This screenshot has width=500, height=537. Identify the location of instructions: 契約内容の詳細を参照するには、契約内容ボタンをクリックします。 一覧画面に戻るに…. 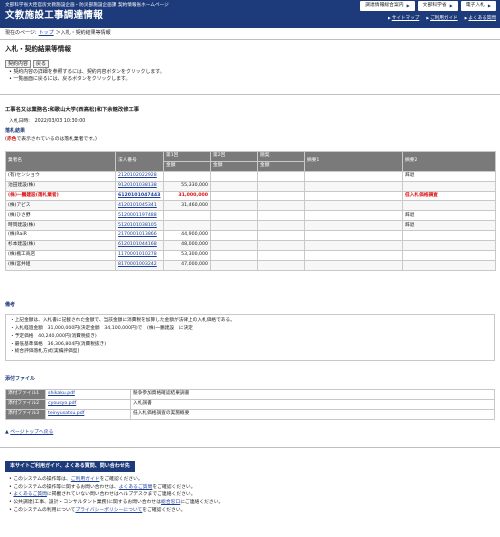
(86, 75).